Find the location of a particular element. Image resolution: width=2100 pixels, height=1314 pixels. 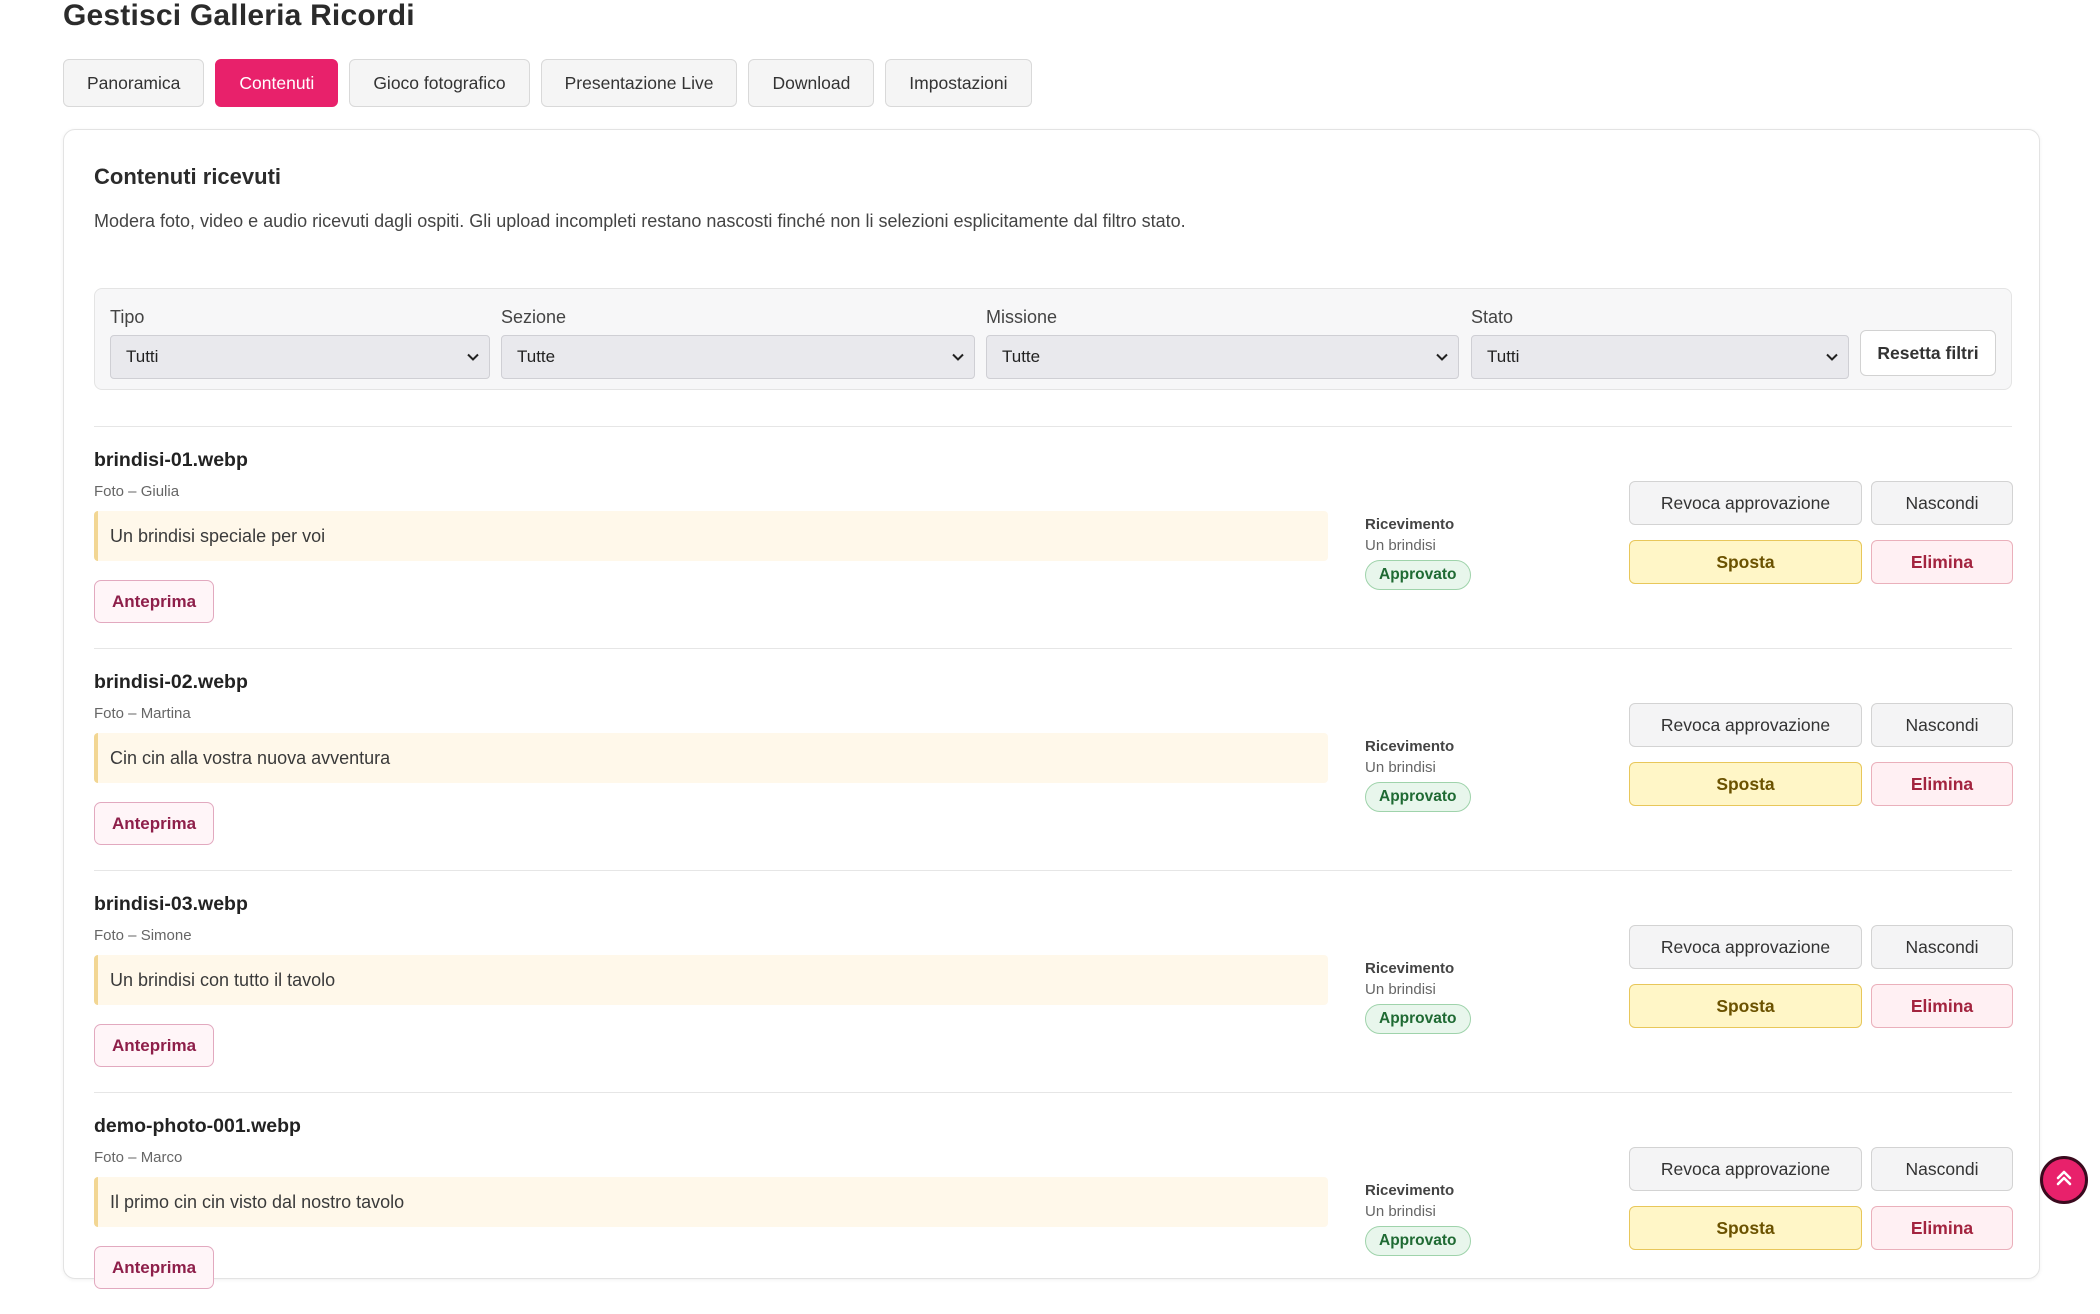

filter-stato-label: Stato is located at coordinates (1492, 317).